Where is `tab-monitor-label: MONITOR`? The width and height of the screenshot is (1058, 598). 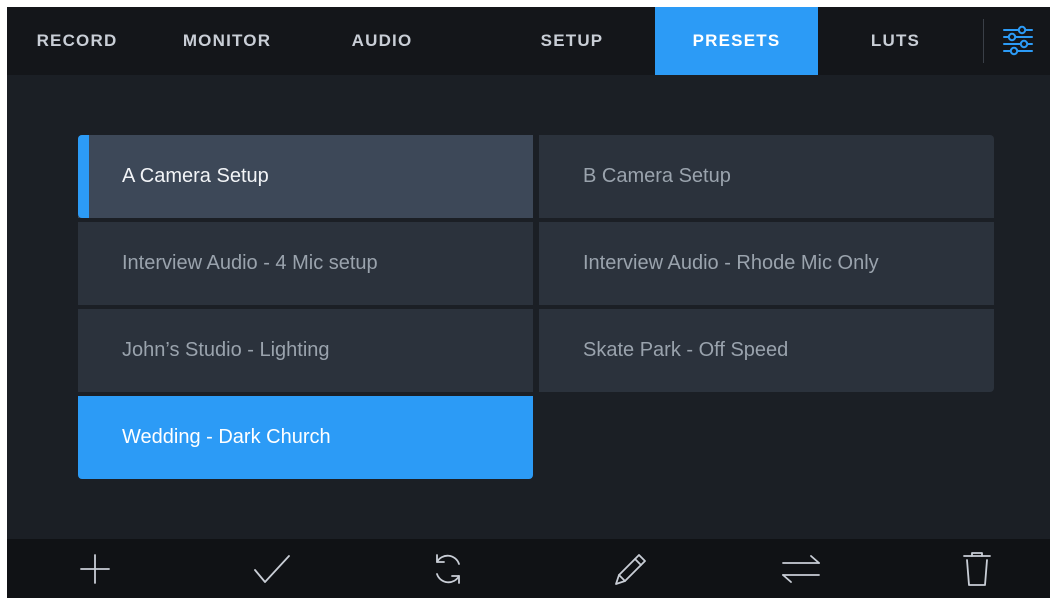
tab-monitor-label: MONITOR is located at coordinates (227, 40).